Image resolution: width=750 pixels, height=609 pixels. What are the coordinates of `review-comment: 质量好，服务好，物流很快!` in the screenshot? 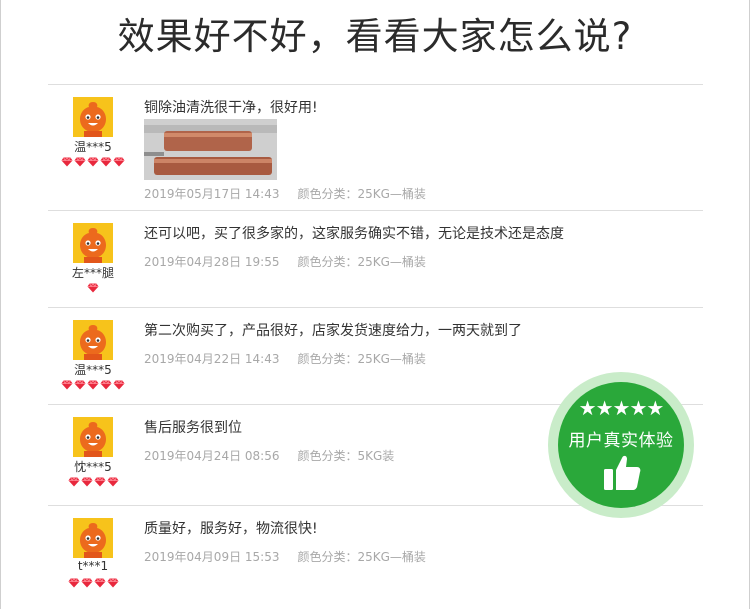 It's located at (231, 529).